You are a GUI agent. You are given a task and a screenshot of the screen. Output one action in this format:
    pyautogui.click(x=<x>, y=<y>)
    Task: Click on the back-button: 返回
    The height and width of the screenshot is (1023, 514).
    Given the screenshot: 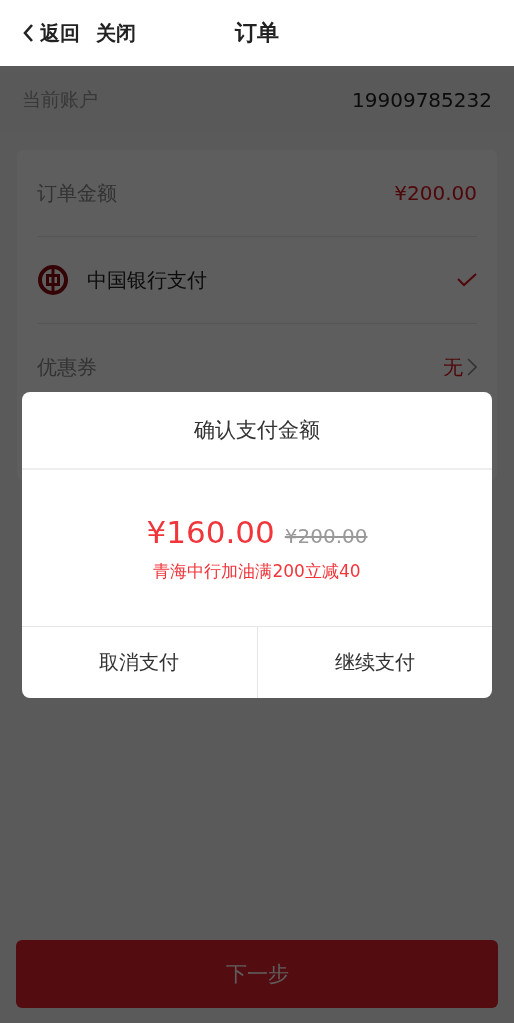 What is the action you would take?
    pyautogui.click(x=51, y=33)
    